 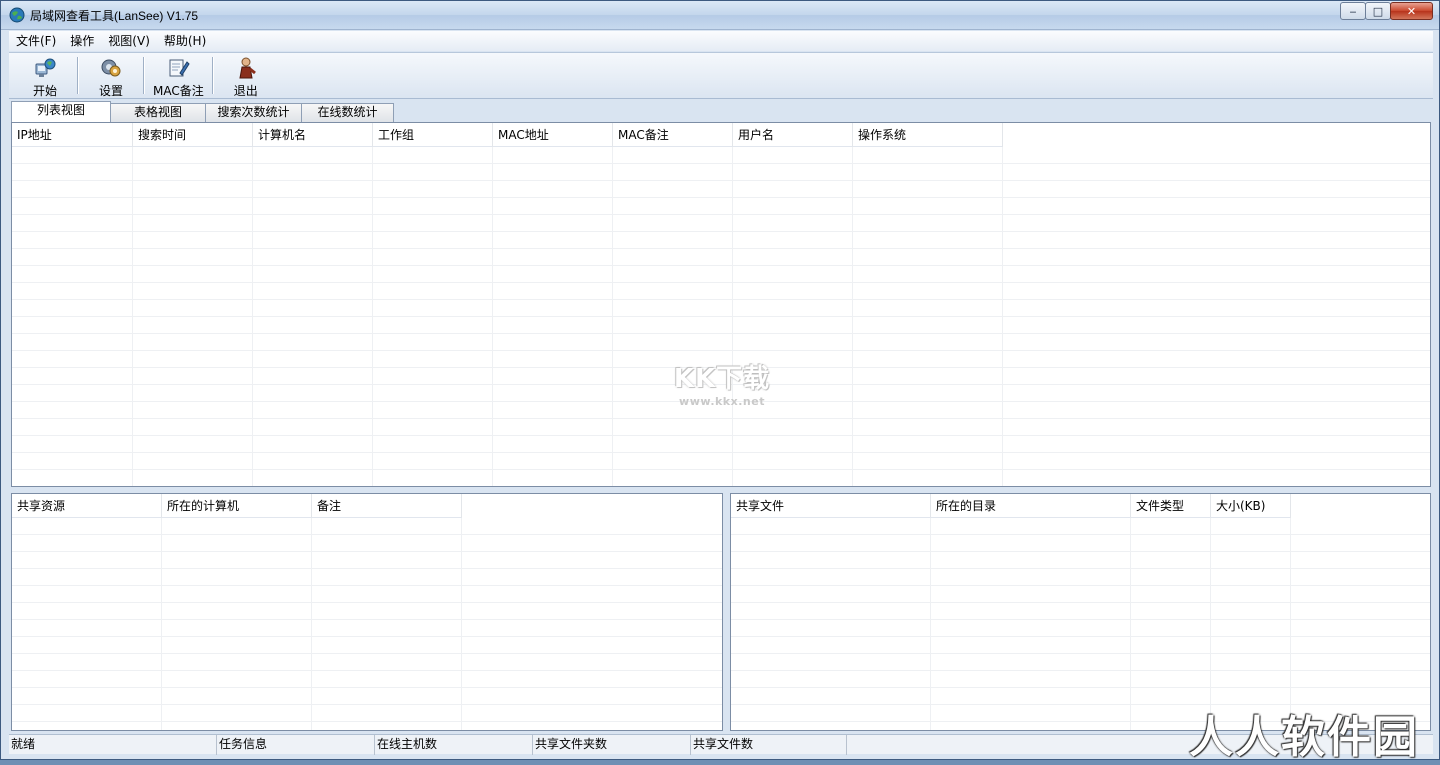 What do you see at coordinates (110, 91) in the screenshot?
I see `settings-label: 设置` at bounding box center [110, 91].